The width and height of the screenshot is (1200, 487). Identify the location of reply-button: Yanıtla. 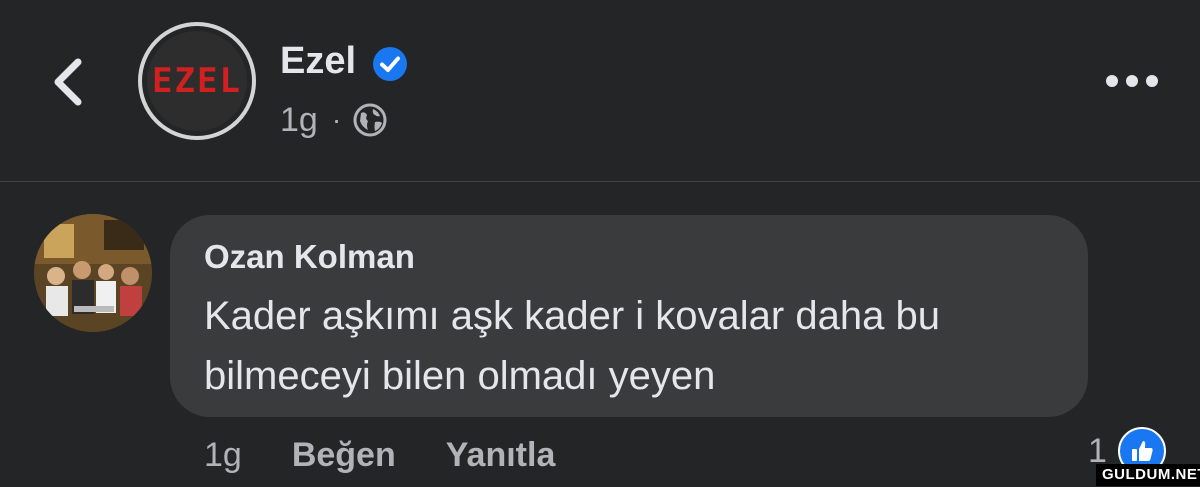
(501, 455).